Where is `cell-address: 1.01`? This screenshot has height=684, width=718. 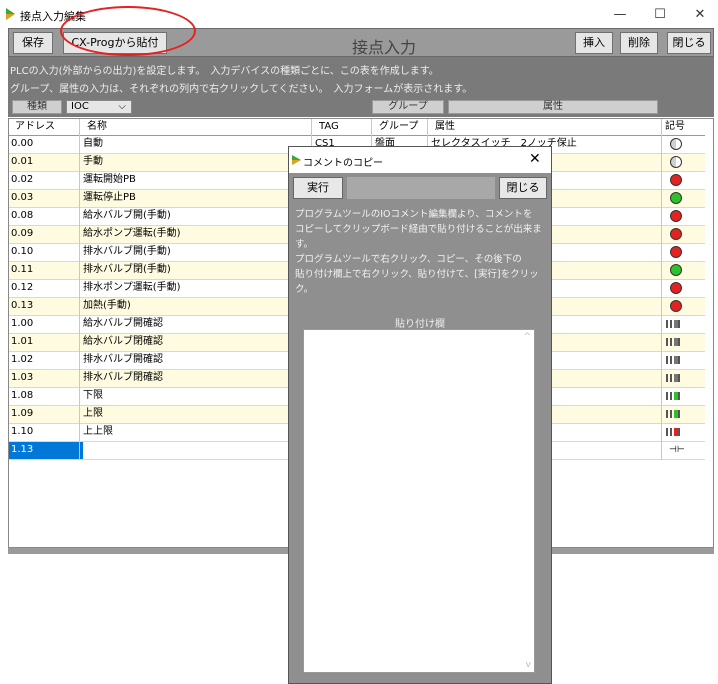
cell-address: 1.01 is located at coordinates (40, 342).